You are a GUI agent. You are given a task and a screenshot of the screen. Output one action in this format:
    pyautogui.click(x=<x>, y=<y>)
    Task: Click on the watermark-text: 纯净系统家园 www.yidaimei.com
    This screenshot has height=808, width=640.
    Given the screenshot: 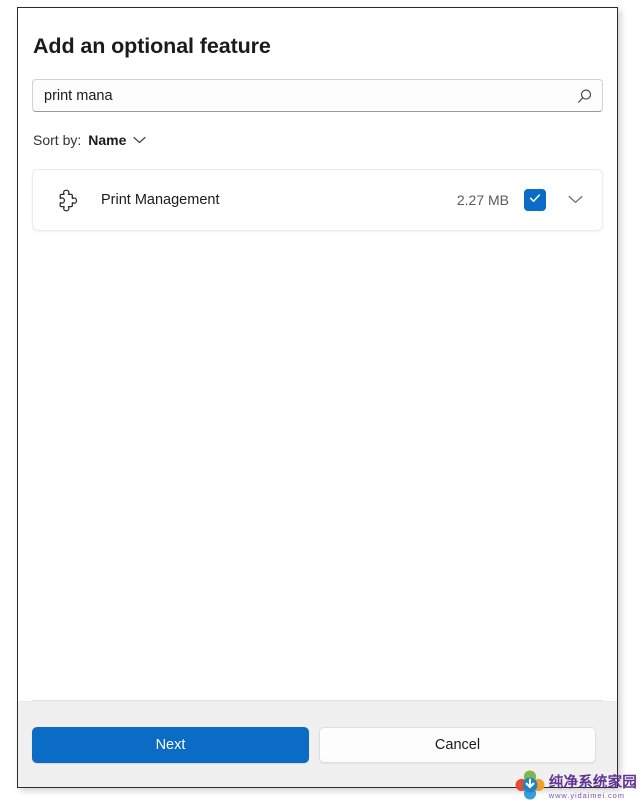 What is the action you would take?
    pyautogui.click(x=592, y=787)
    